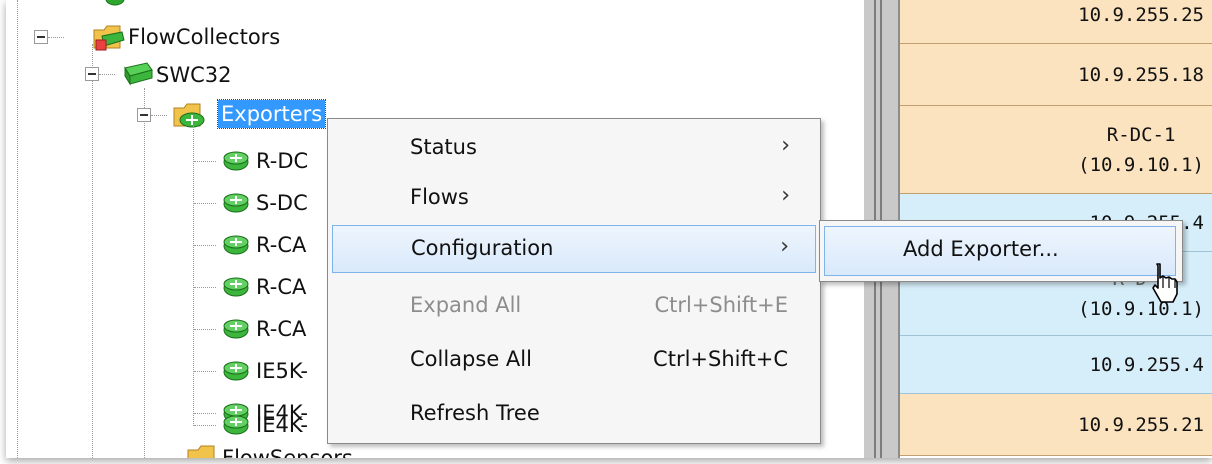 This screenshot has height=464, width=1212. Describe the element at coordinates (201, 451) in the screenshot. I see `folder-sensor-icon` at that location.